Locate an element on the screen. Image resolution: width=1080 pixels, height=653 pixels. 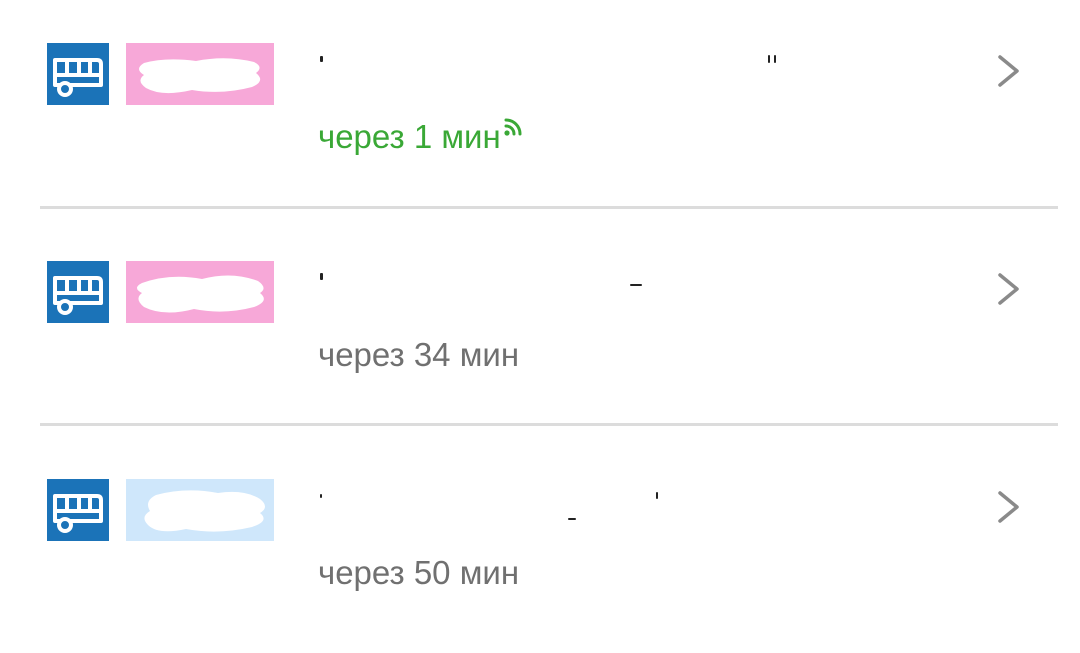
arrival-time-text: через 50 мин is located at coordinates (419, 572).